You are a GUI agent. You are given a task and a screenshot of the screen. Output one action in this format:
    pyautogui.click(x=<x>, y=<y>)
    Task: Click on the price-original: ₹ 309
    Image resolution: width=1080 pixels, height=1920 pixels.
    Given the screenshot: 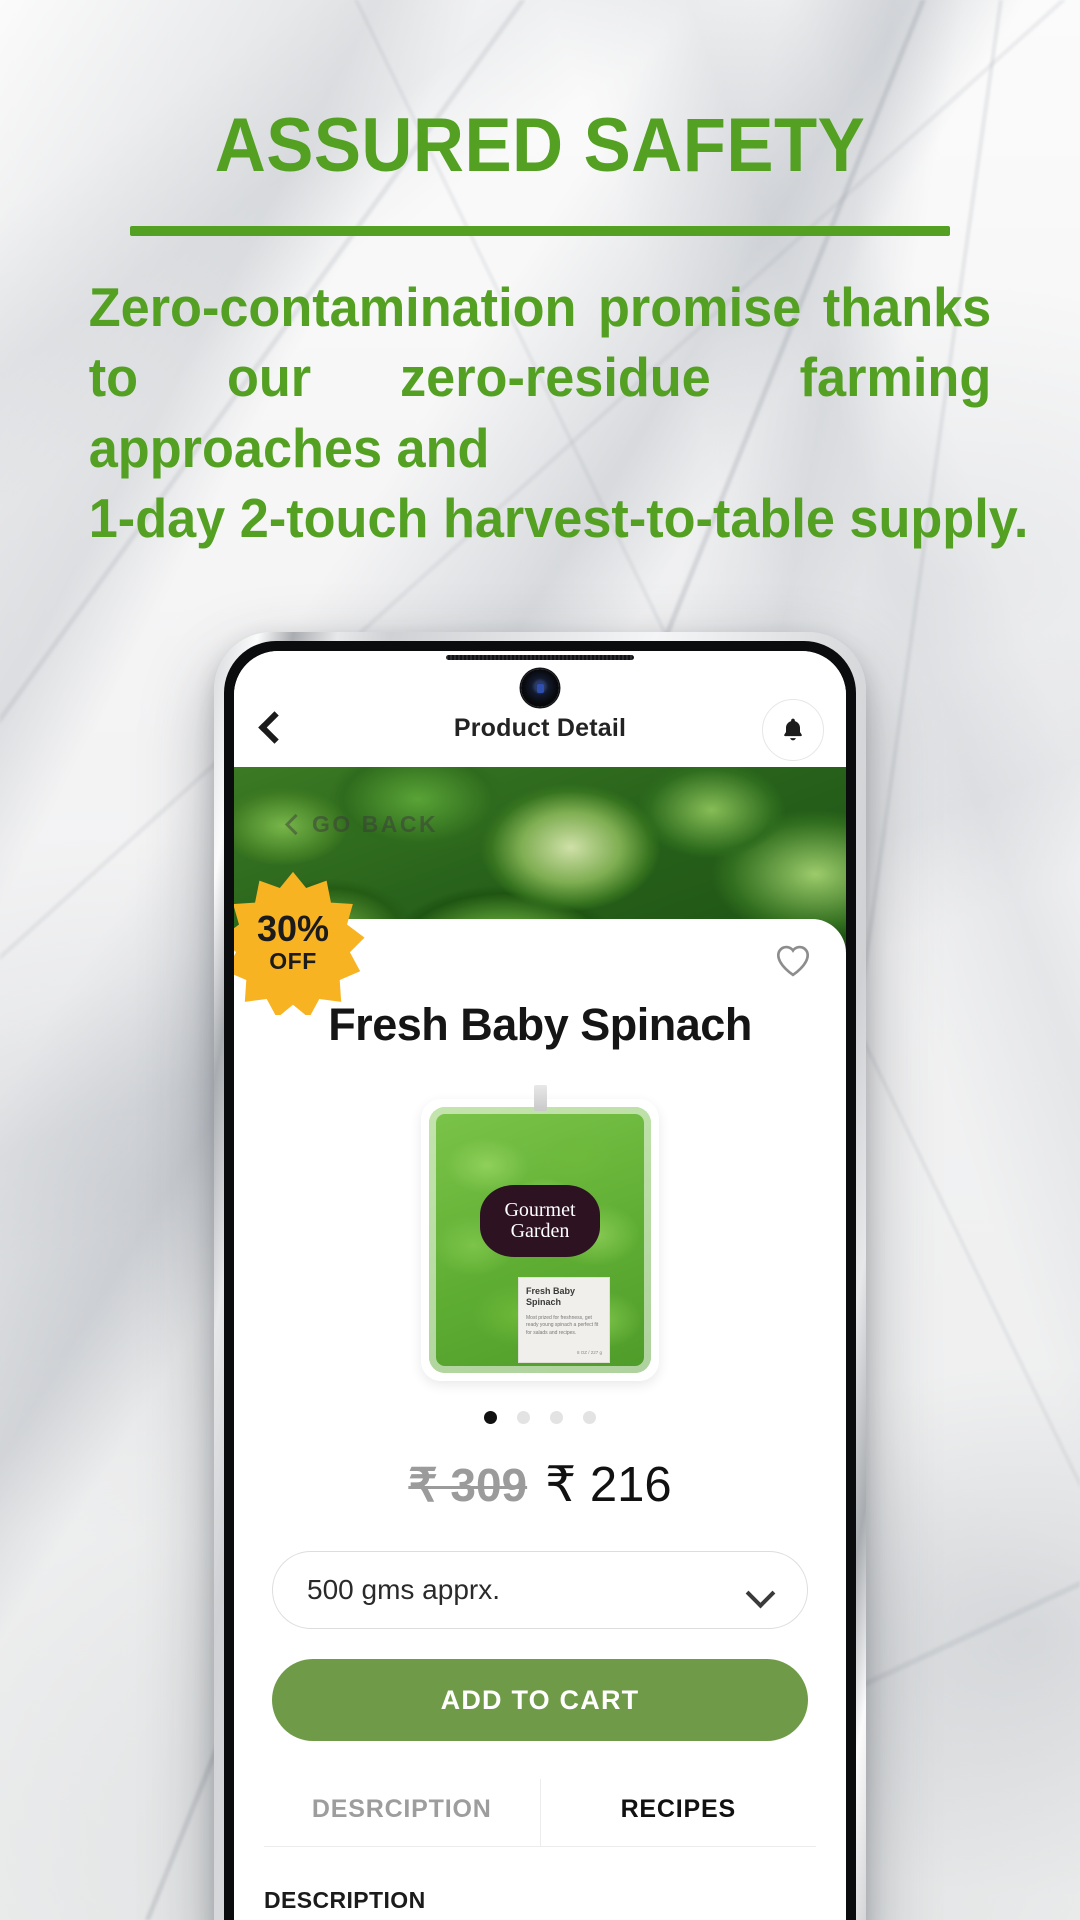 What is the action you would take?
    pyautogui.click(x=468, y=1485)
    